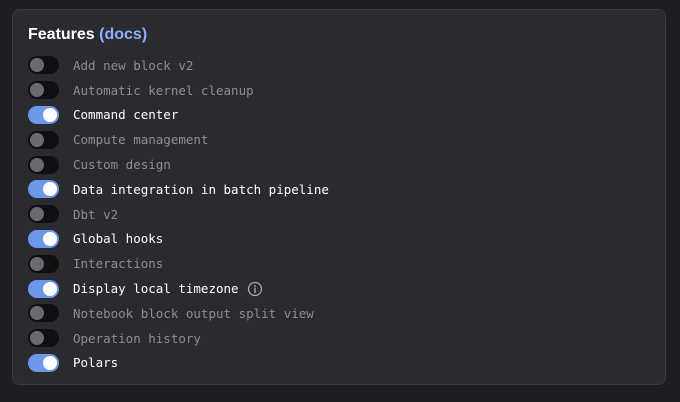 This screenshot has height=402, width=680. I want to click on feature-row: Operation history, so click(178, 338).